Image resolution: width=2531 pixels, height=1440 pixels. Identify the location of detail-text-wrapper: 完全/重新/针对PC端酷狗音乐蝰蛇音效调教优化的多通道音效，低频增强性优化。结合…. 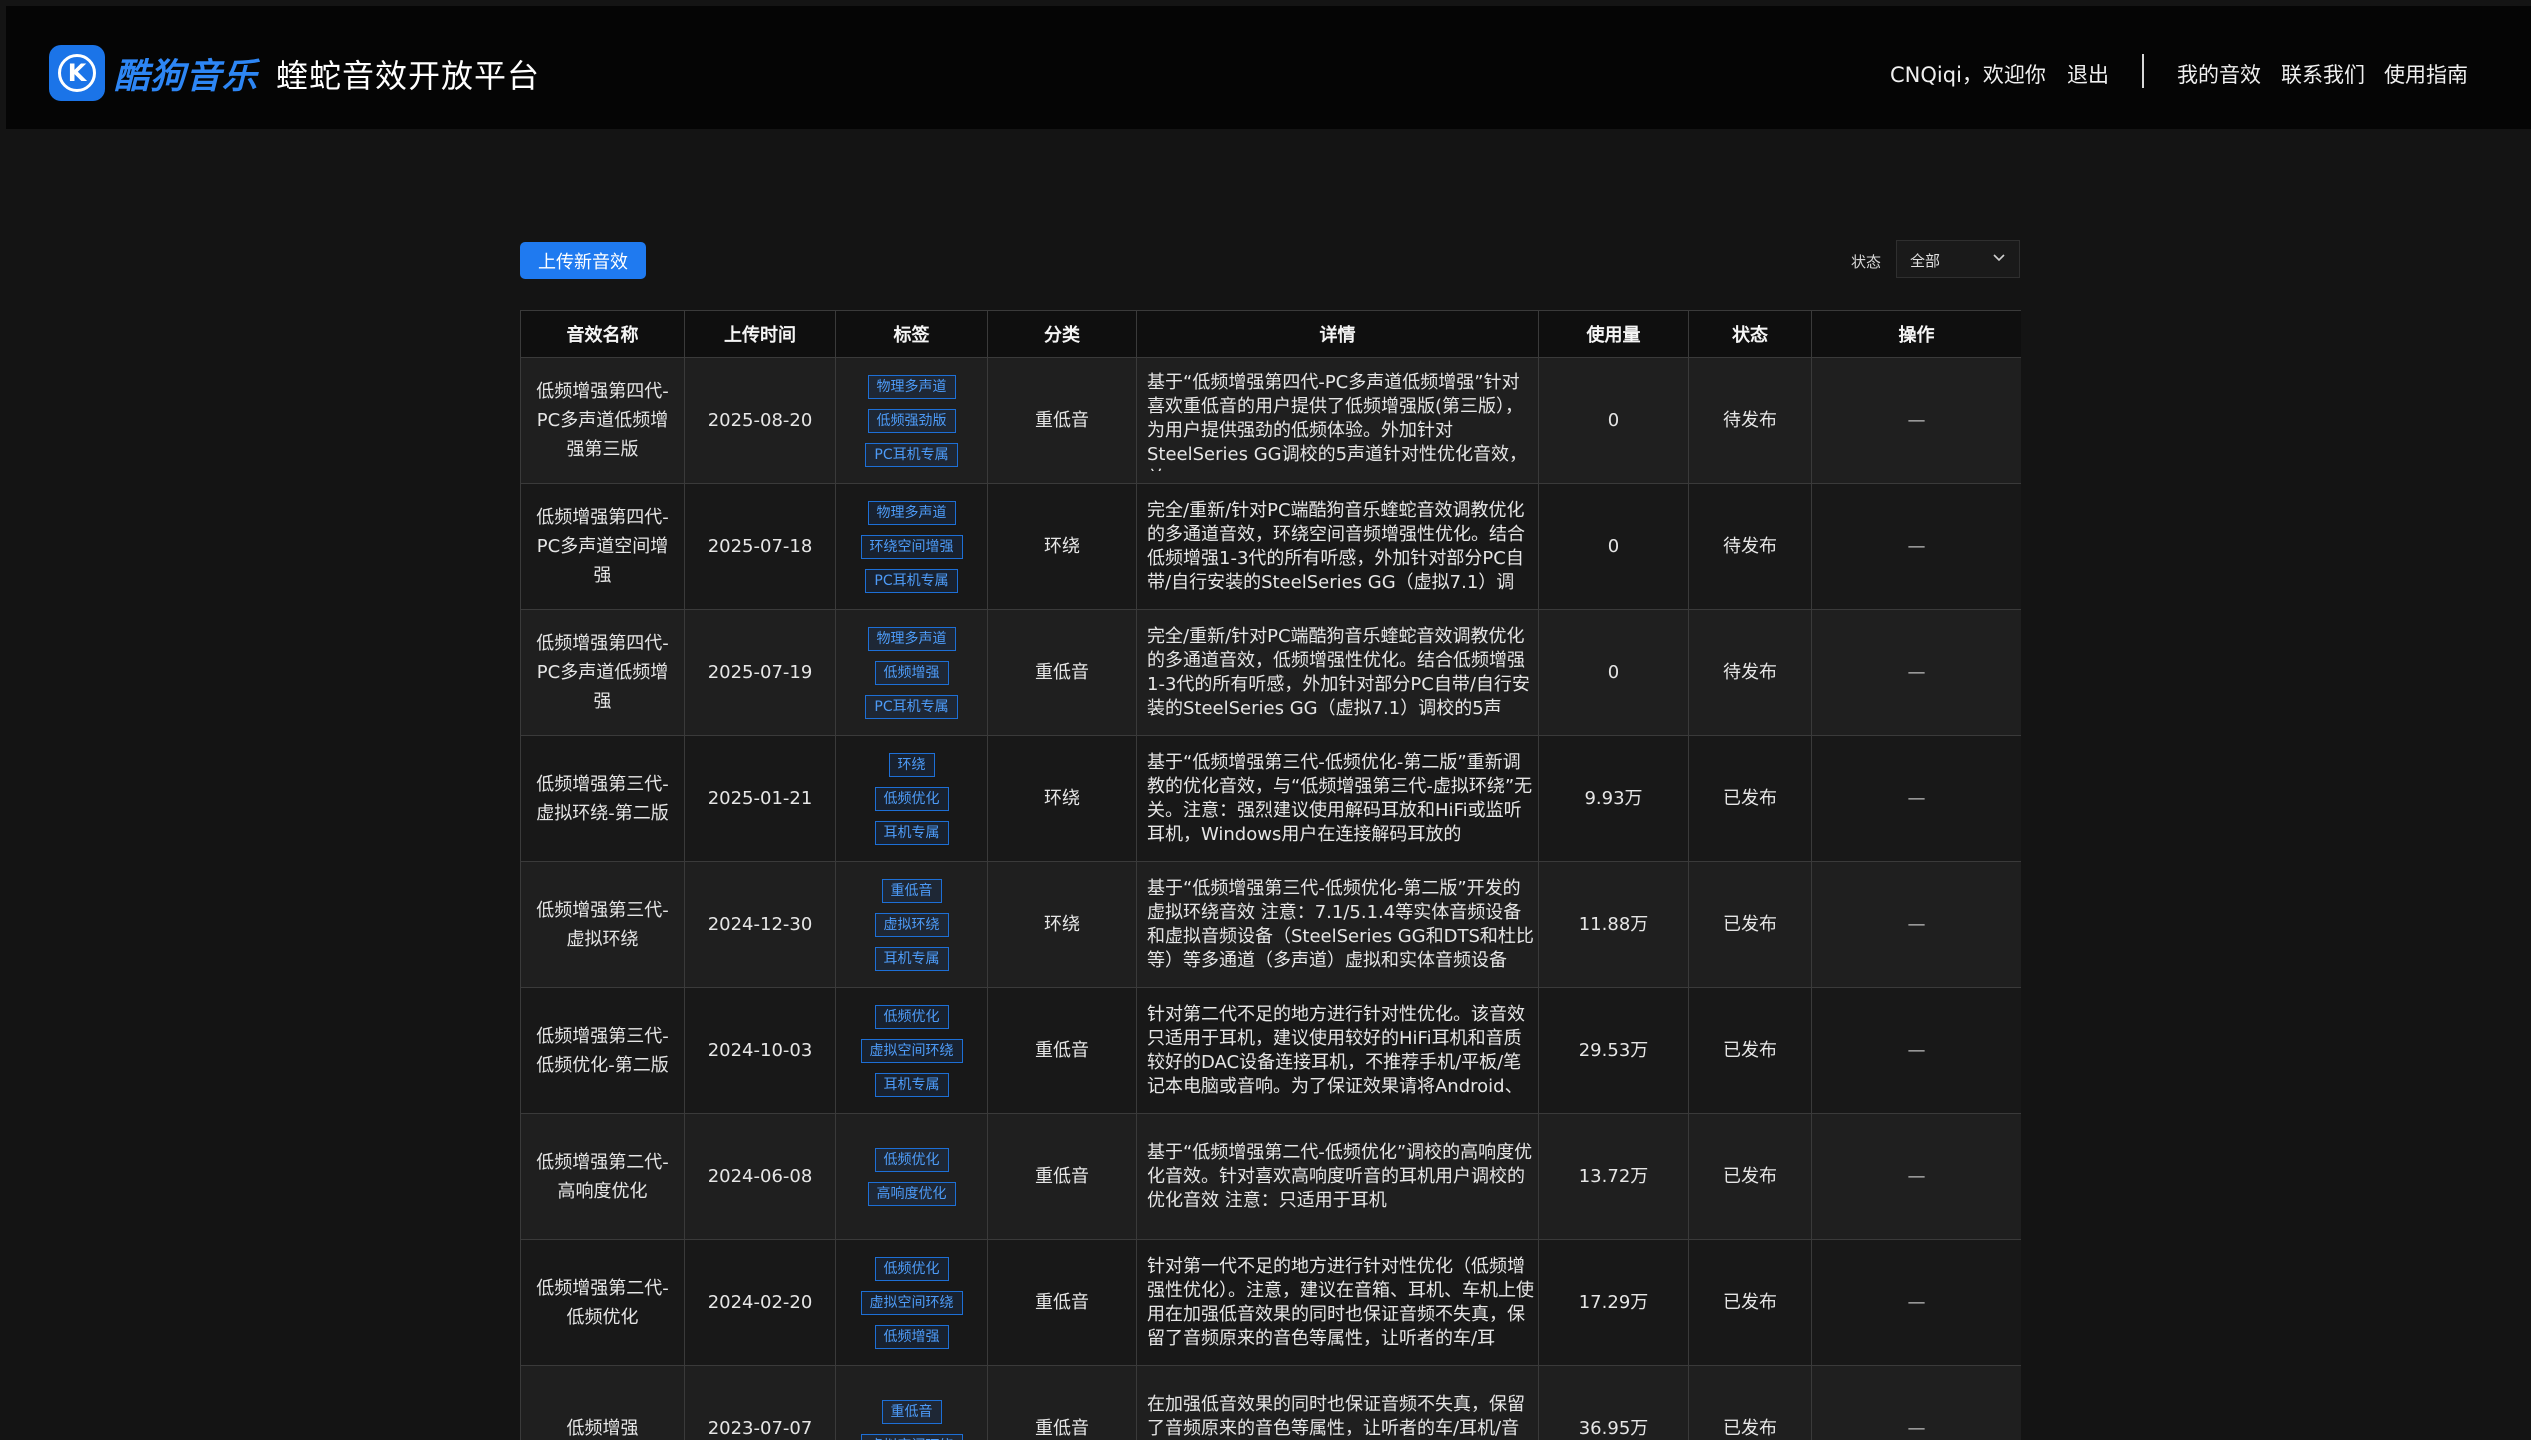
(1337, 673).